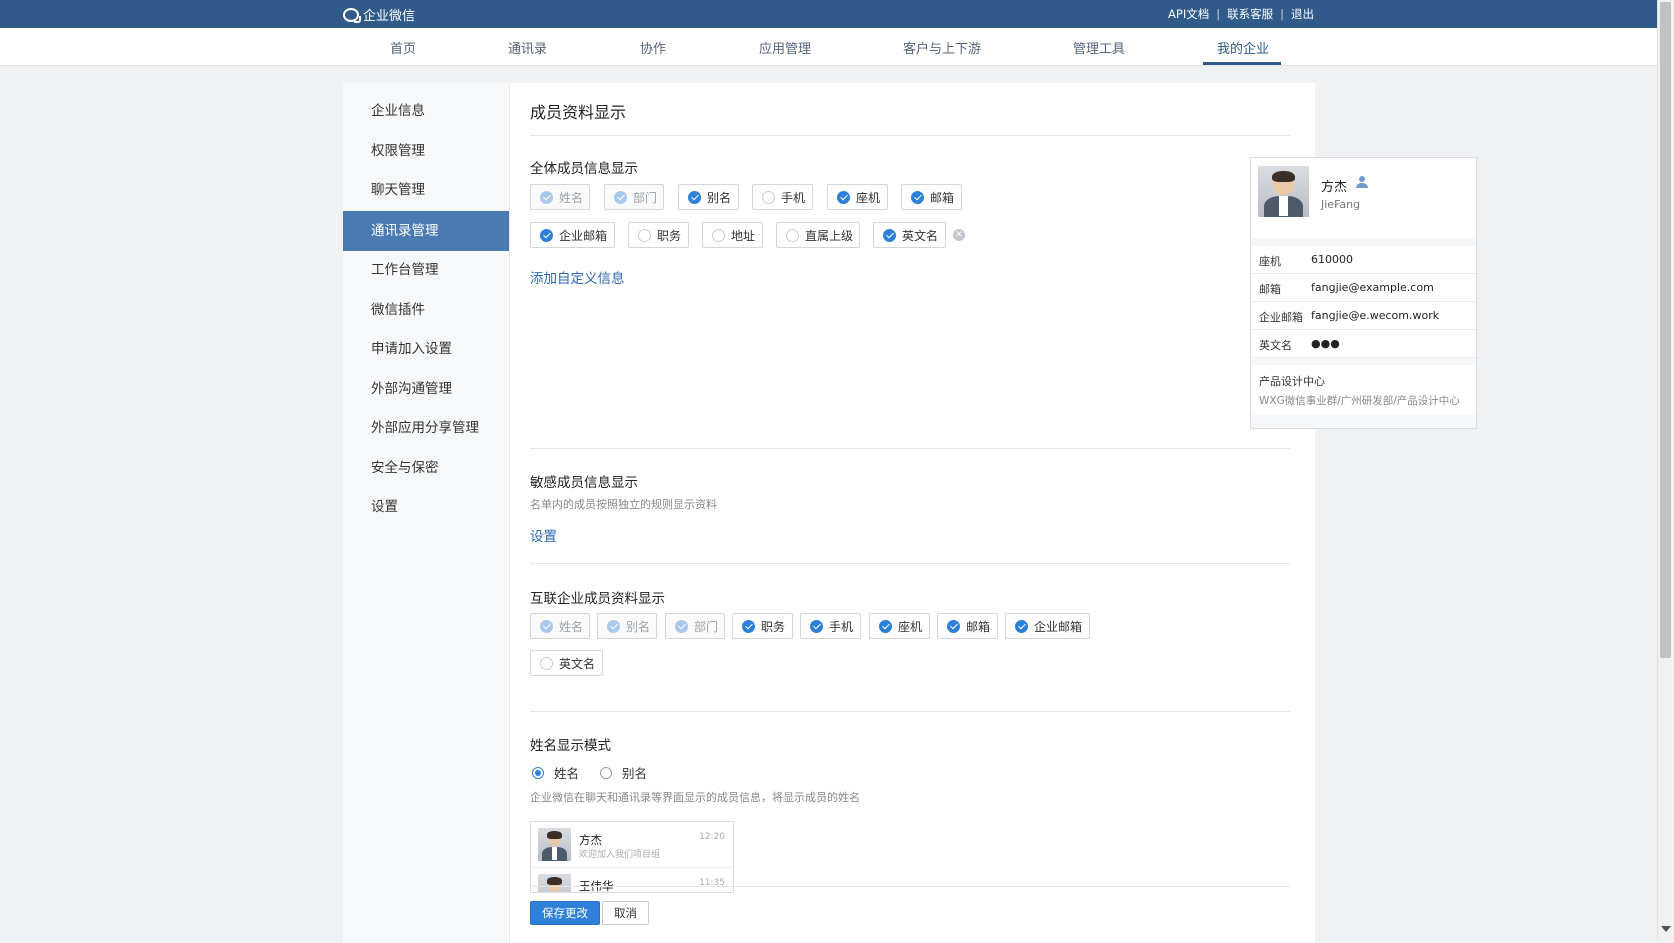 The width and height of the screenshot is (1674, 943). Describe the element at coordinates (426, 389) in the screenshot. I see `sidebar-item-external-communication: 外部沟通管理` at that location.